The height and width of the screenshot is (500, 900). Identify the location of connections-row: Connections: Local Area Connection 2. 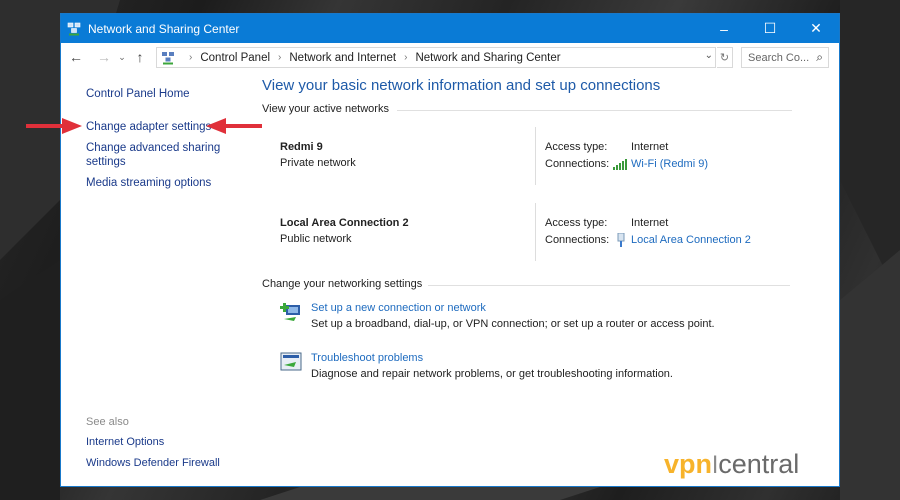
(648, 240).